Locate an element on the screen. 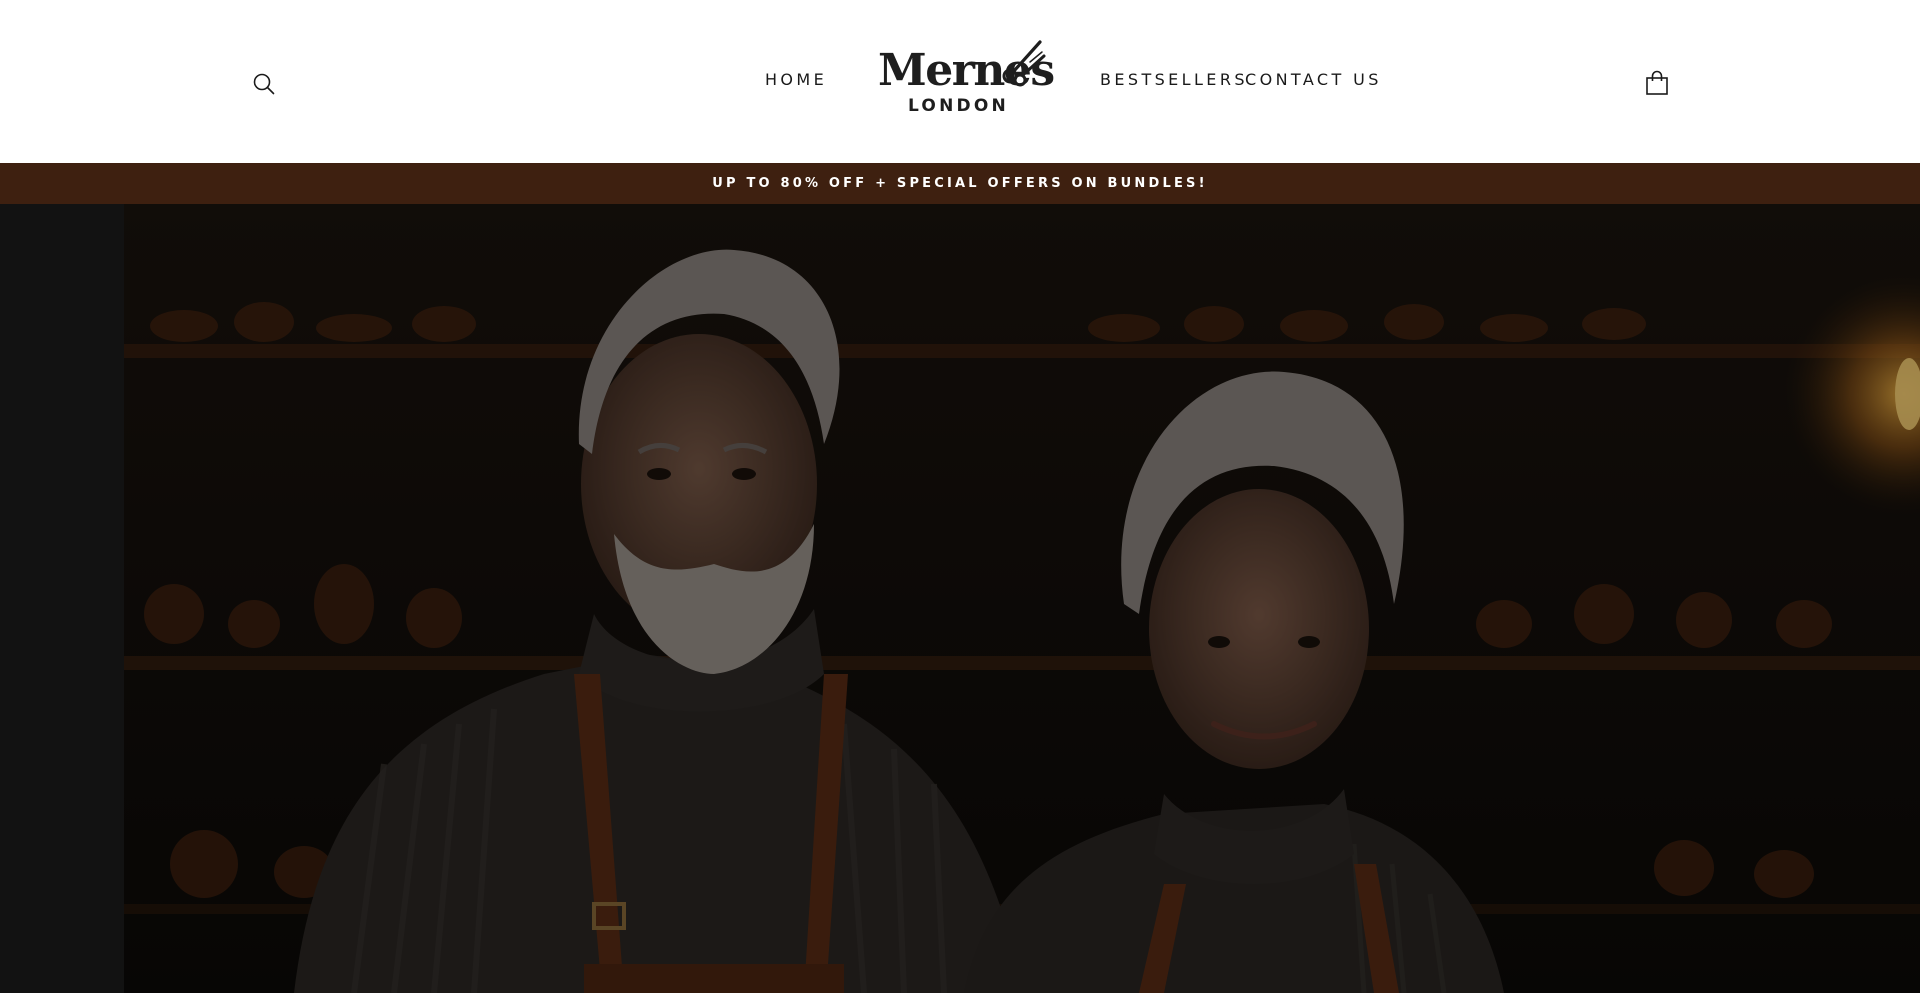 The image size is (1920, 993). logo: Mernes LONDON is located at coordinates (963, 79).